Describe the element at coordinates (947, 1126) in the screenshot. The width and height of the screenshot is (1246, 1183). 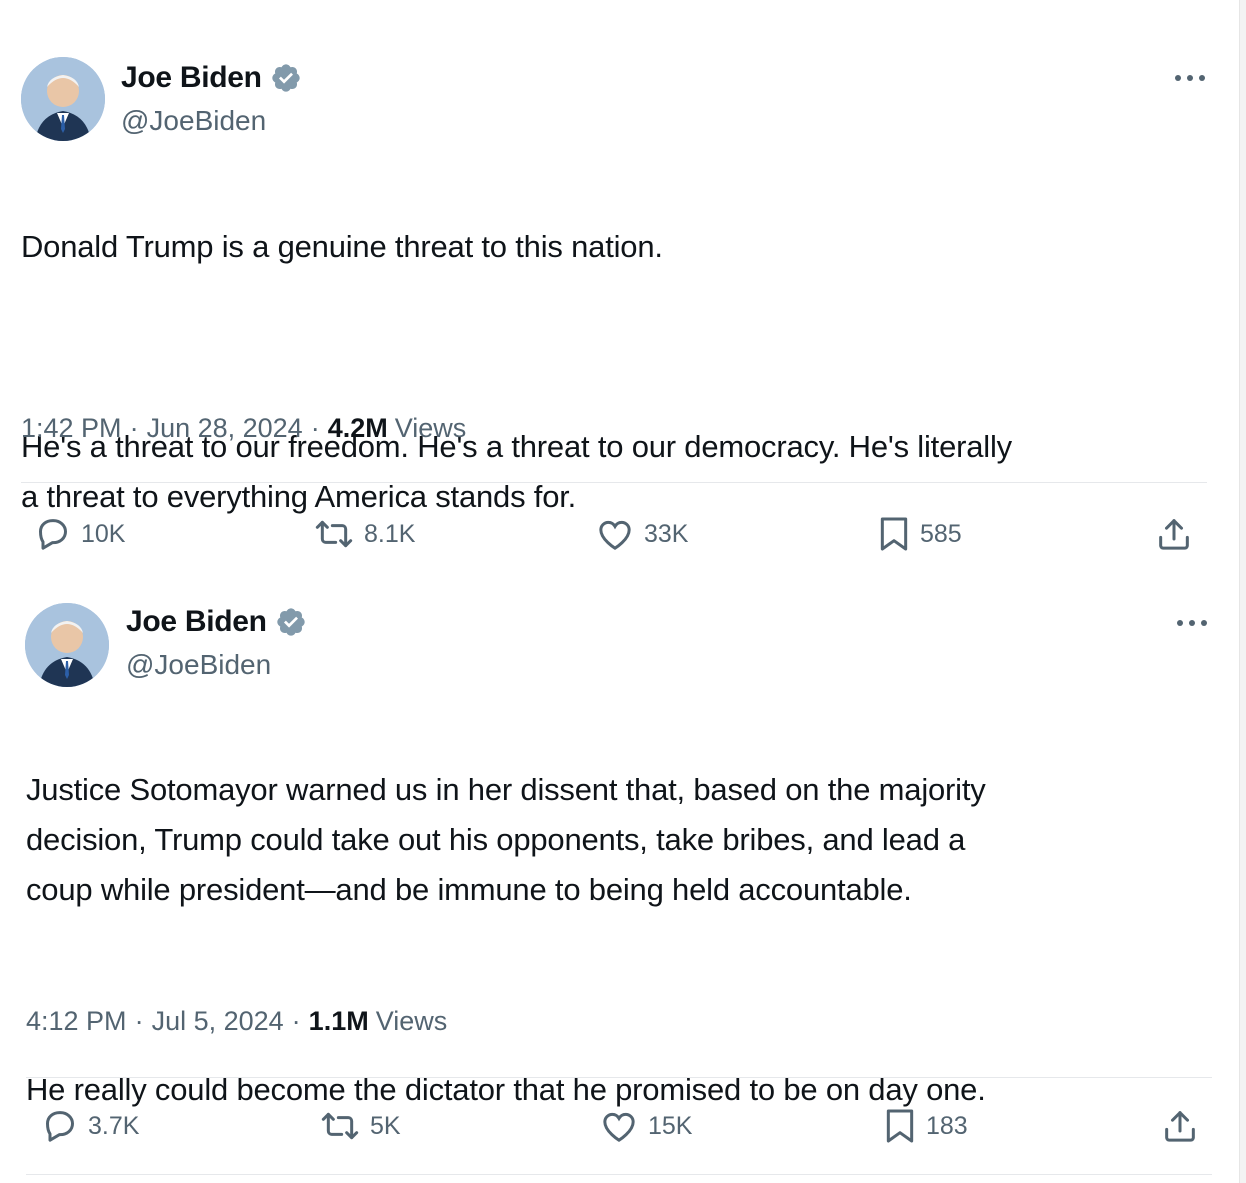
I see `bookmark-count: 183` at that location.